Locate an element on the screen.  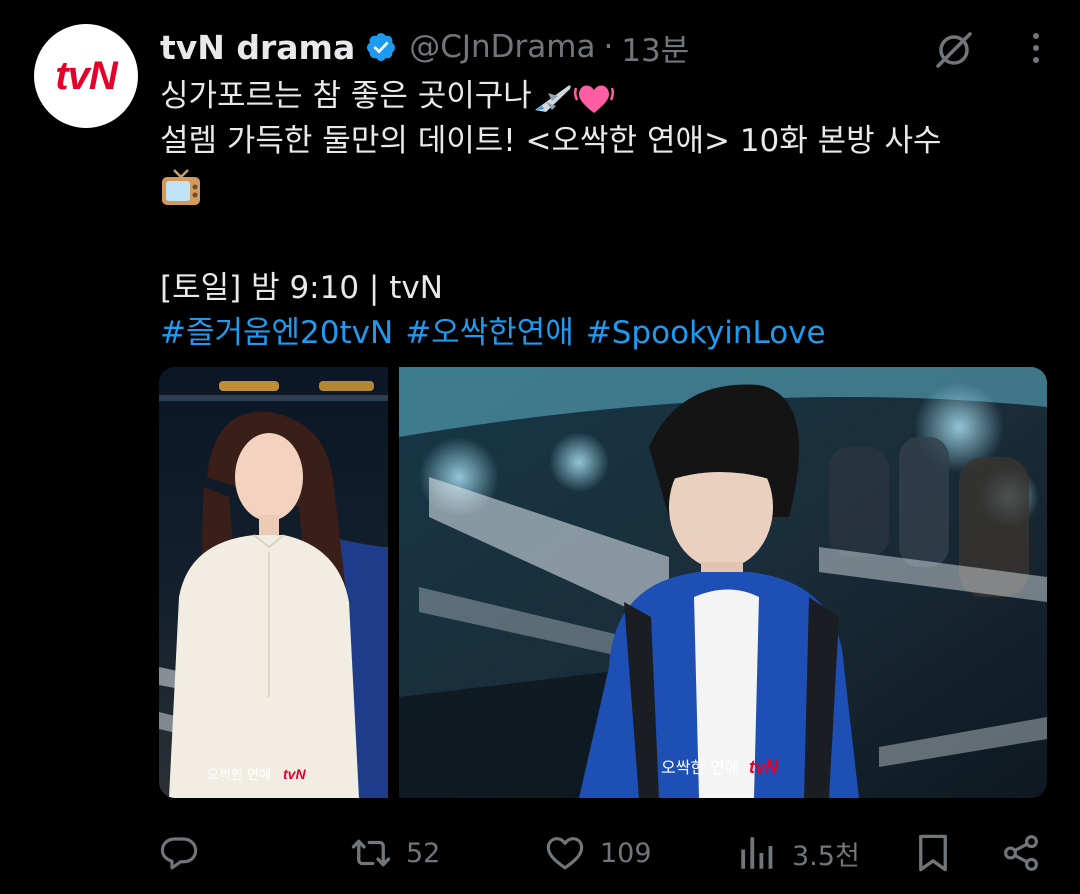
media-photo-2-logo: tvN is located at coordinates (764, 767).